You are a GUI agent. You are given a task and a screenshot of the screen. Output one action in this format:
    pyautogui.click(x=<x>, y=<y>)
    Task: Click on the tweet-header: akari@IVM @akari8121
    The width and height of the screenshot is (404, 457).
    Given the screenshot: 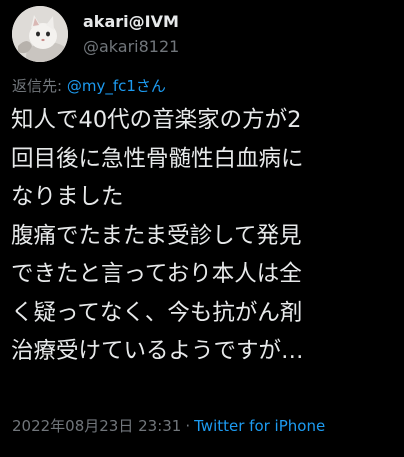 What is the action you would take?
    pyautogui.click(x=95, y=34)
    